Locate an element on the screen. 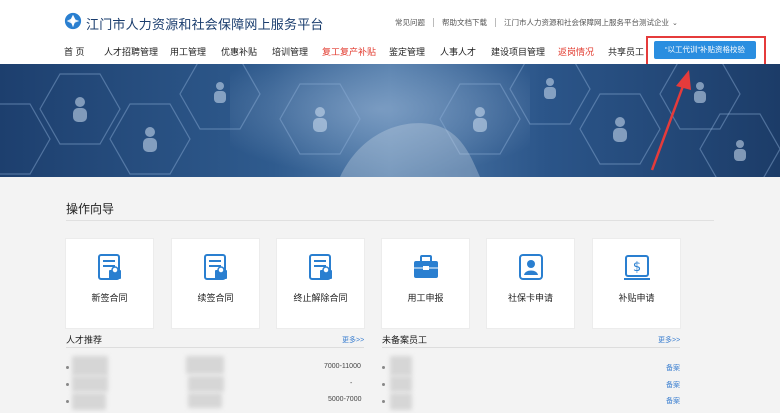 The image size is (780, 413). id-card-icon is located at coordinates (531, 267).